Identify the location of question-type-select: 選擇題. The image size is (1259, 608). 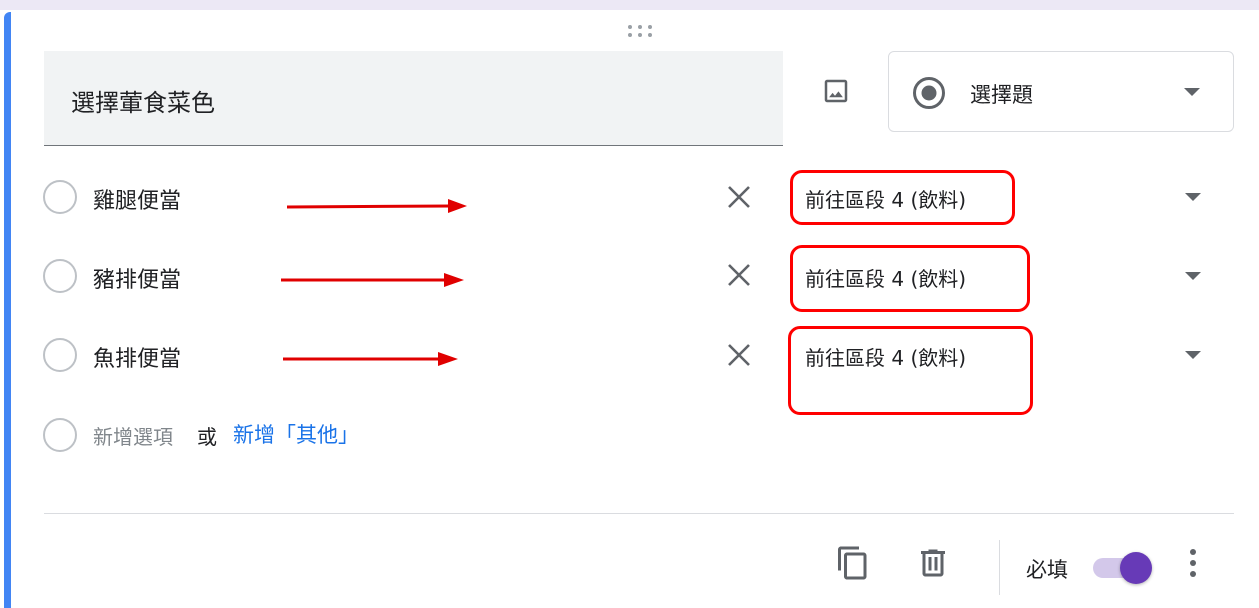
(1061, 91).